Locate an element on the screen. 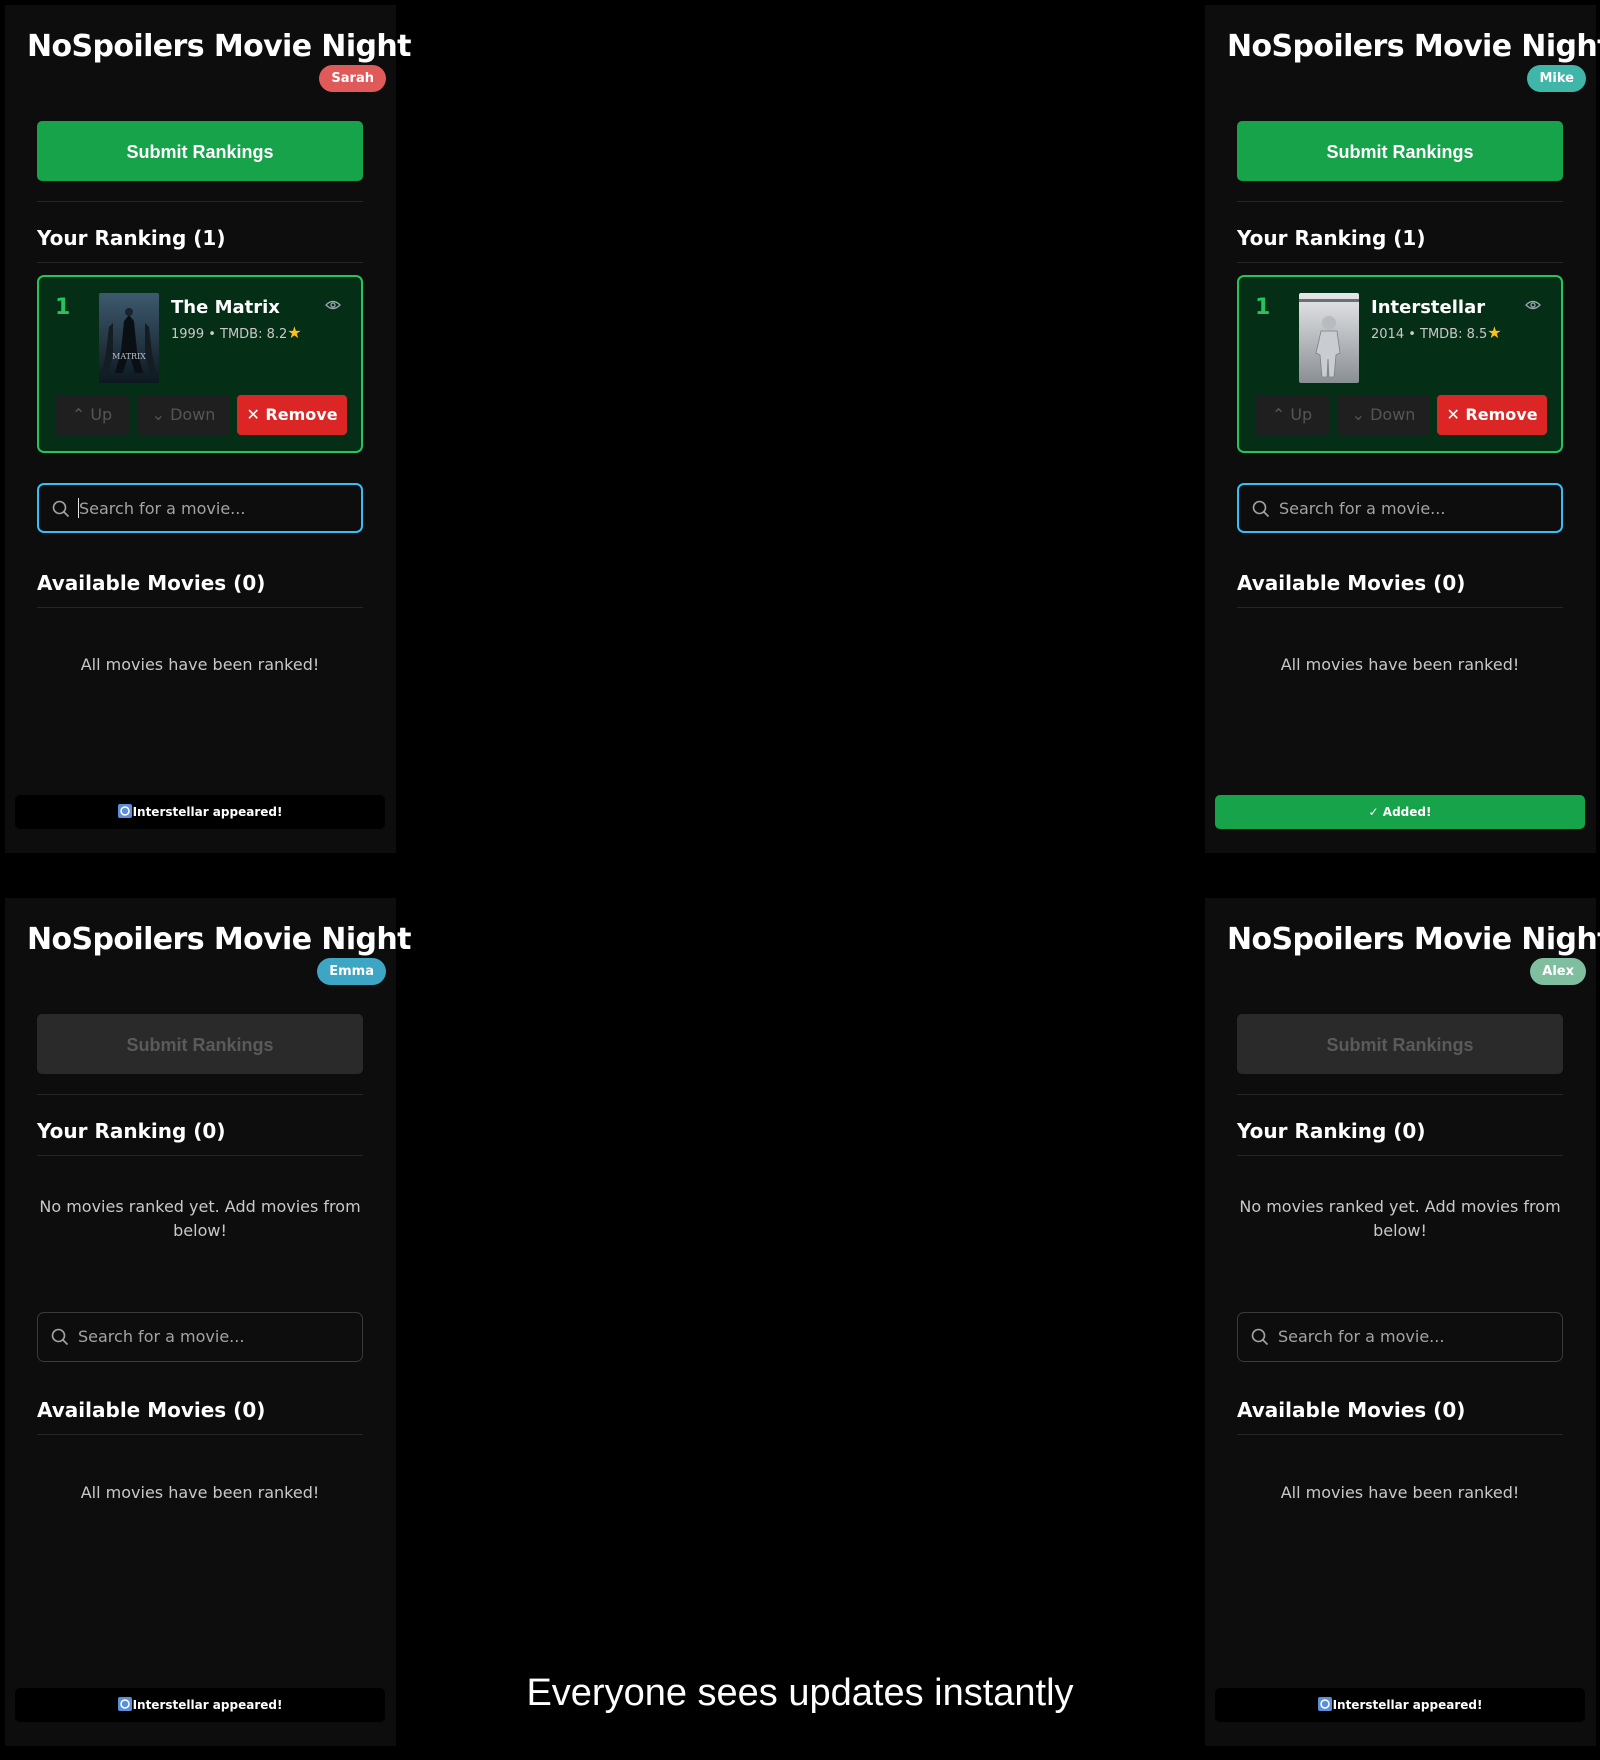  movie-meta: 1999 • TMDB: 8.2★ is located at coordinates (236, 332).